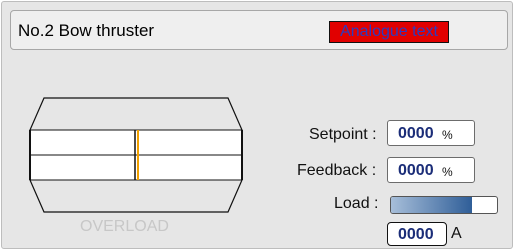 The width and height of the screenshot is (518, 252). Describe the element at coordinates (416, 133) in the screenshot. I see `setpoint-value: 0000` at that location.